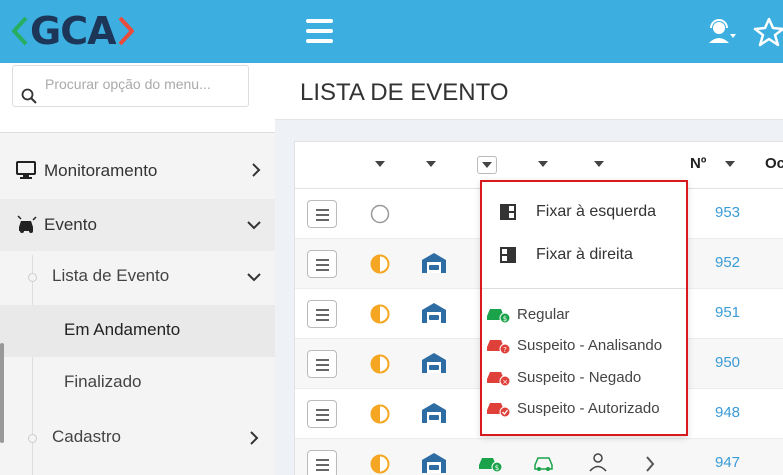  I want to click on car-alert-icon, so click(27, 224).